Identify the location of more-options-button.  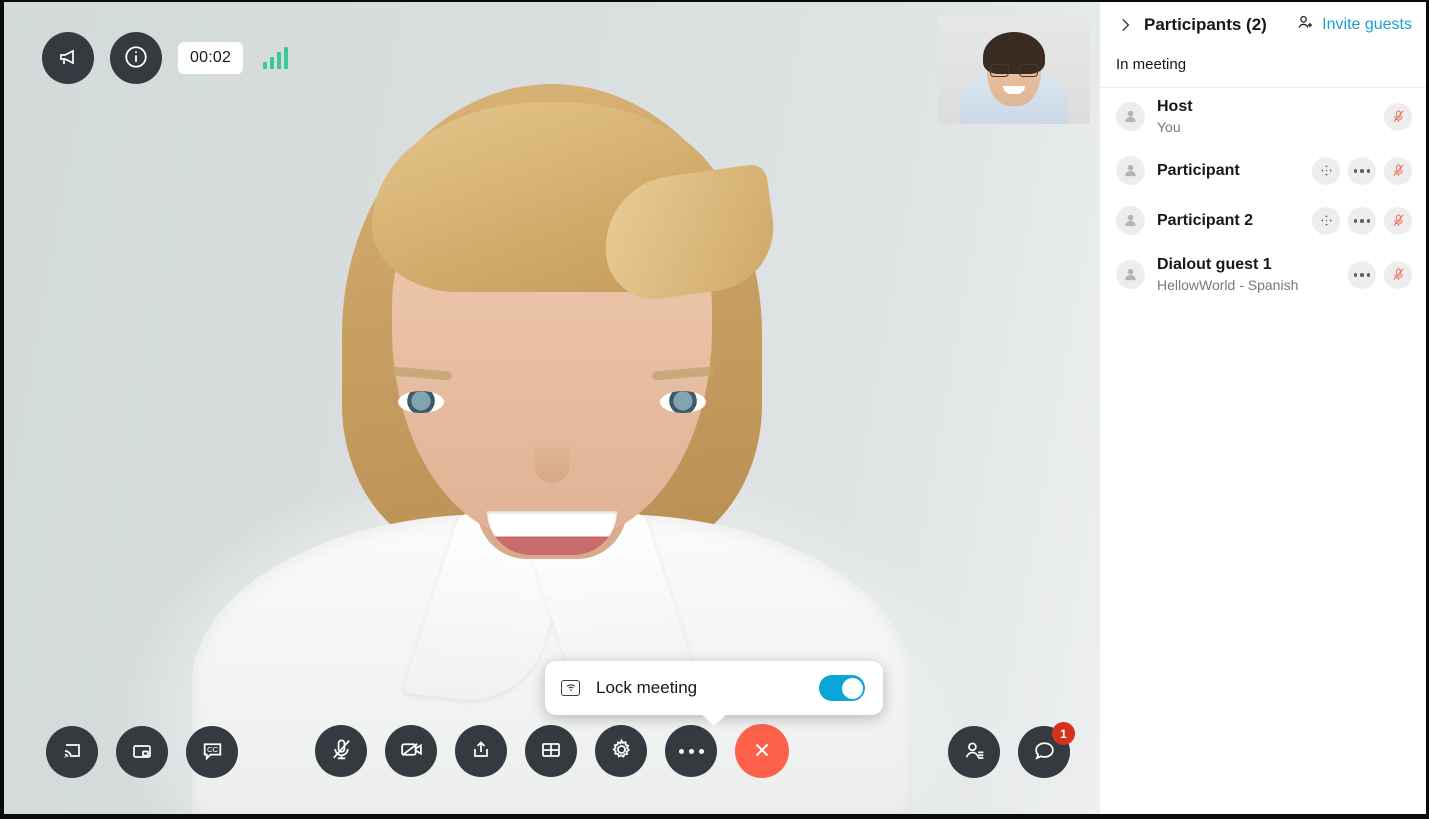
(691, 751).